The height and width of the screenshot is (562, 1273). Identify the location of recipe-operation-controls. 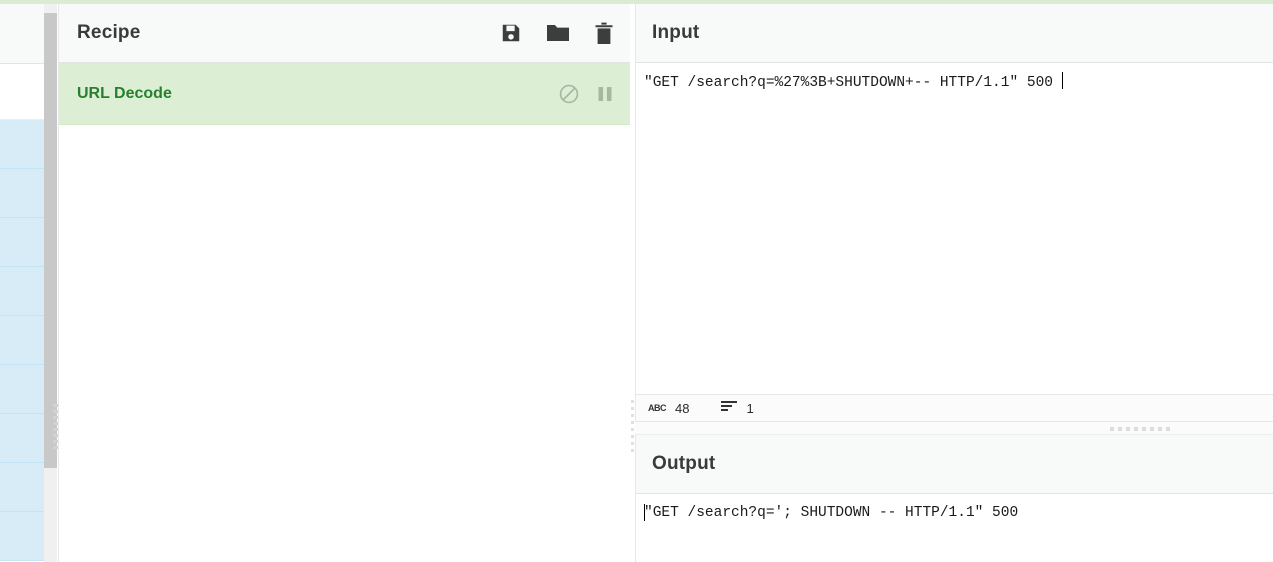
(586, 94).